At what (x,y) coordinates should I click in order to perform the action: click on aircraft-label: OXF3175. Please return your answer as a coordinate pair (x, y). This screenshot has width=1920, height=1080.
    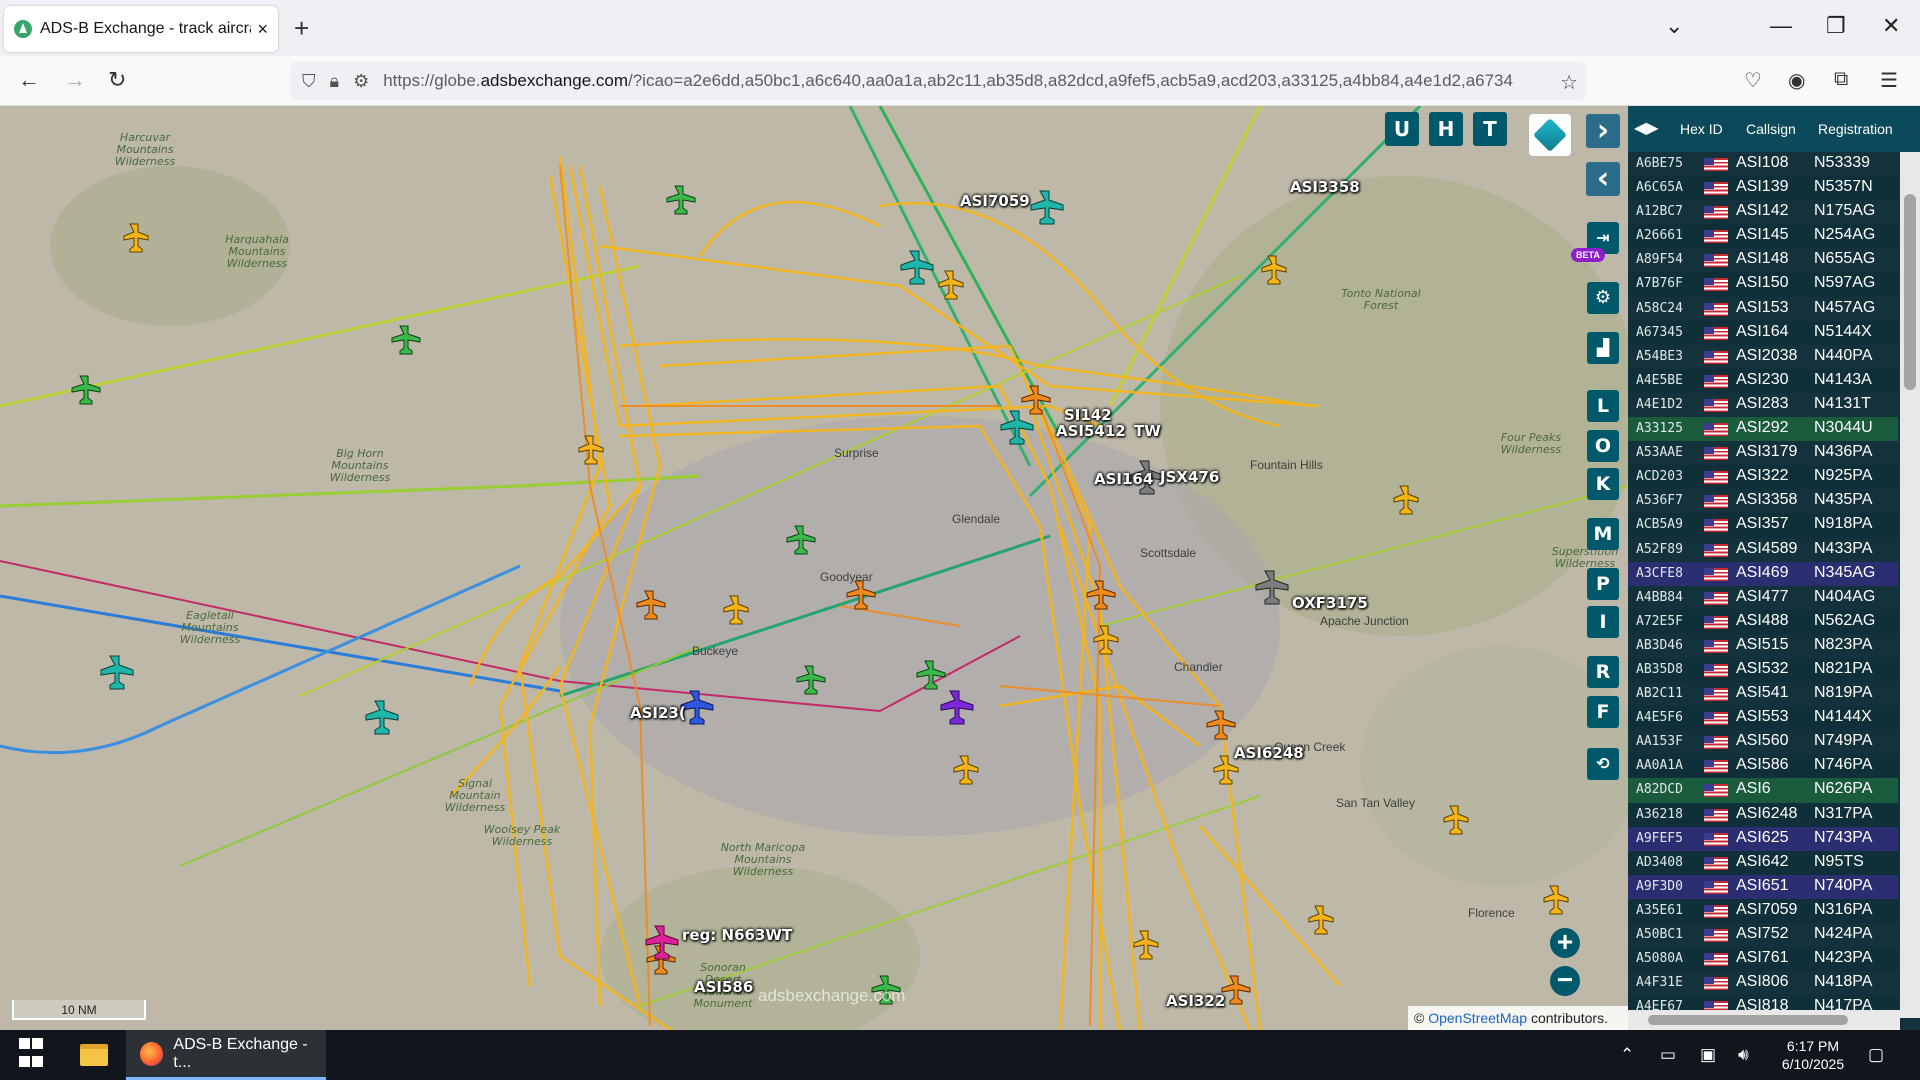
    Looking at the image, I should click on (1330, 603).